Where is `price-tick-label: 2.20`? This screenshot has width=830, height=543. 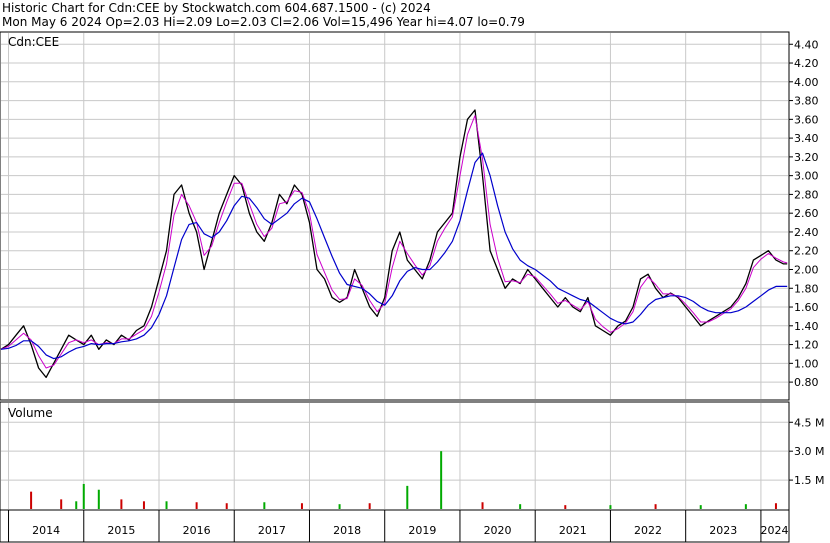
price-tick-label: 2.20 is located at coordinates (806, 251).